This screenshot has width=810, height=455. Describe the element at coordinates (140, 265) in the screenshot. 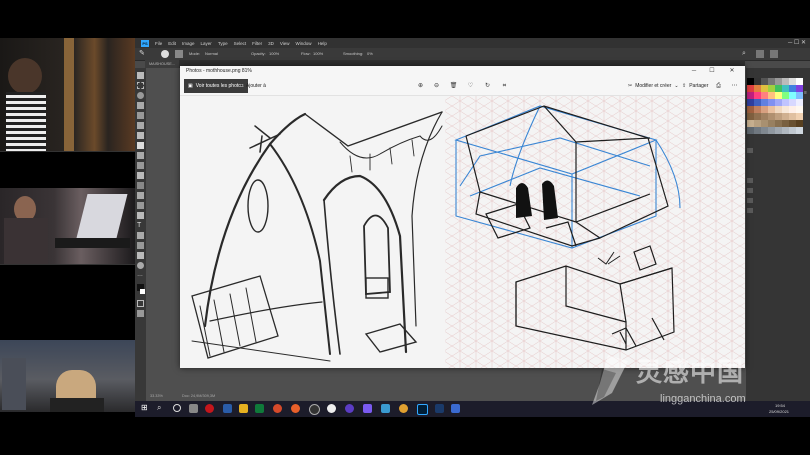

I see `zoom-tool-icon` at that location.